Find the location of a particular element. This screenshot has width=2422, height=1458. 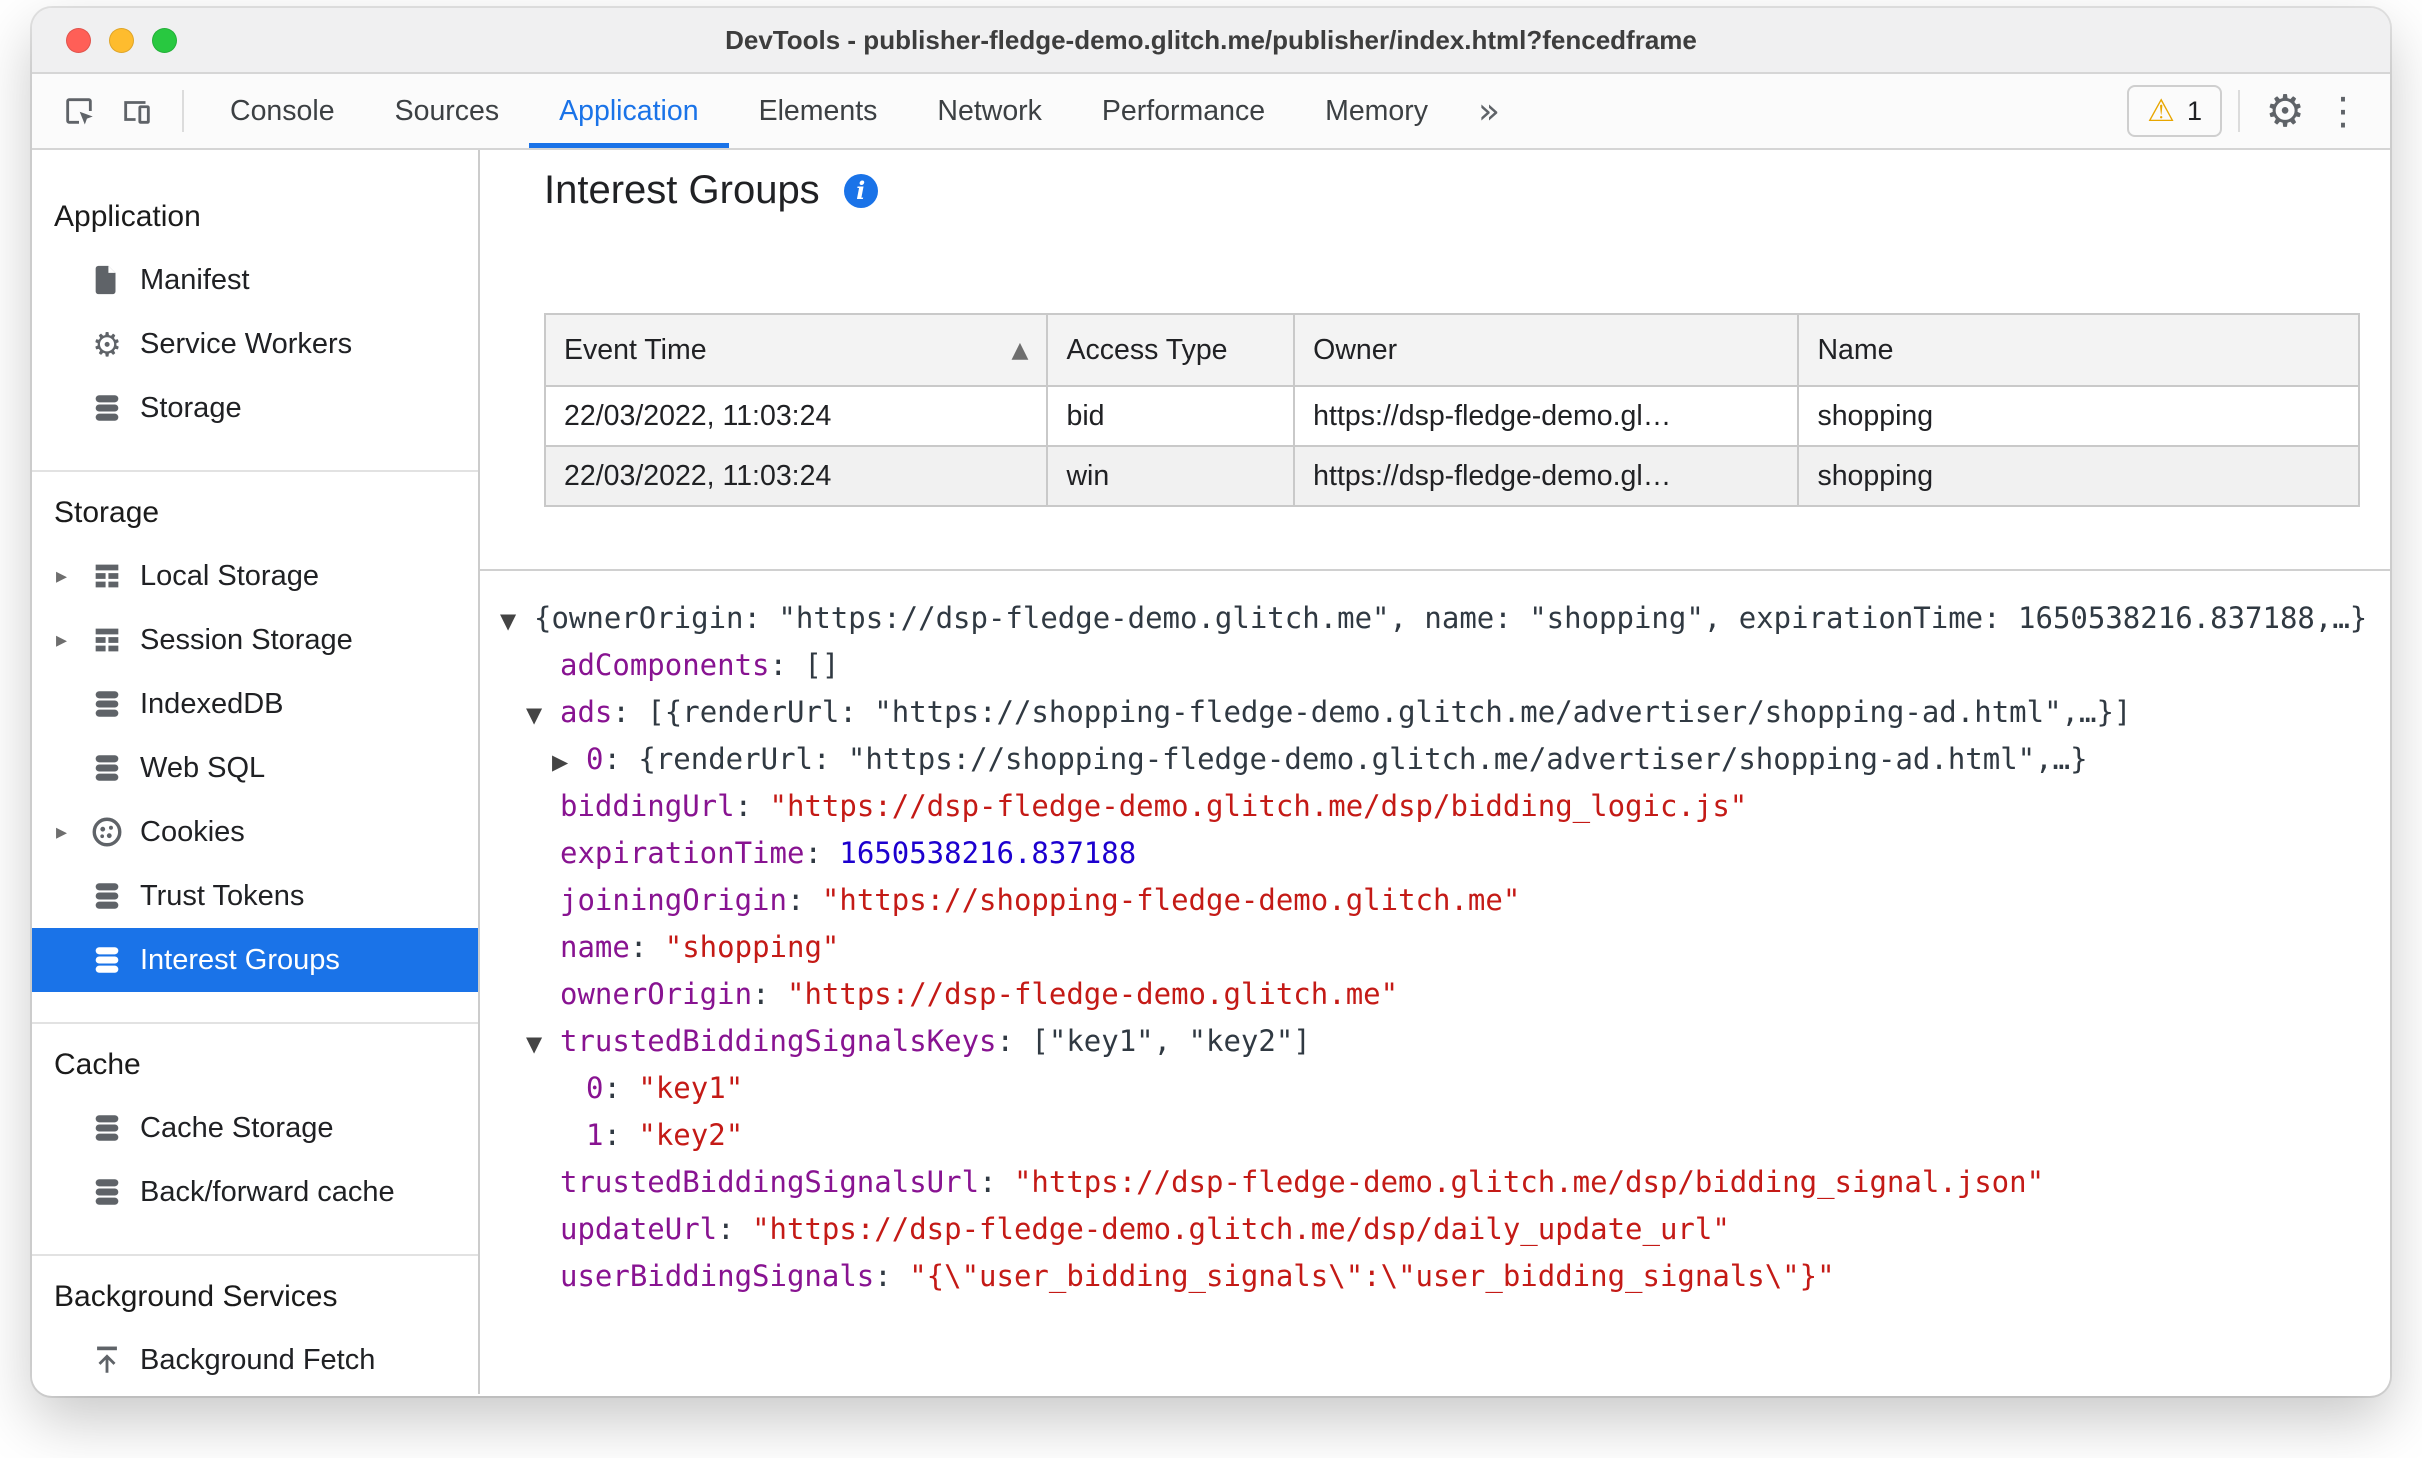

more-panels-button is located at coordinates (1489, 111).